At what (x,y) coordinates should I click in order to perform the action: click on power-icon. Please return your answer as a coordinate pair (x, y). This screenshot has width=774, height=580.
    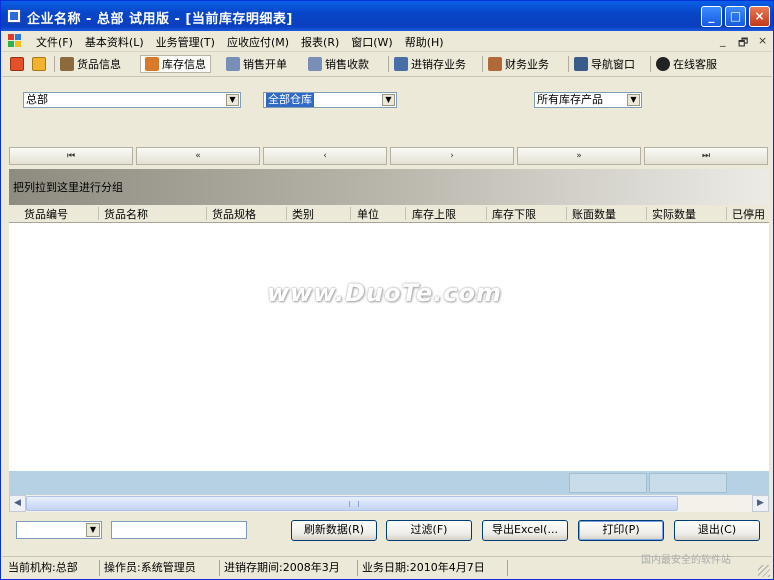
    Looking at the image, I should click on (17, 64).